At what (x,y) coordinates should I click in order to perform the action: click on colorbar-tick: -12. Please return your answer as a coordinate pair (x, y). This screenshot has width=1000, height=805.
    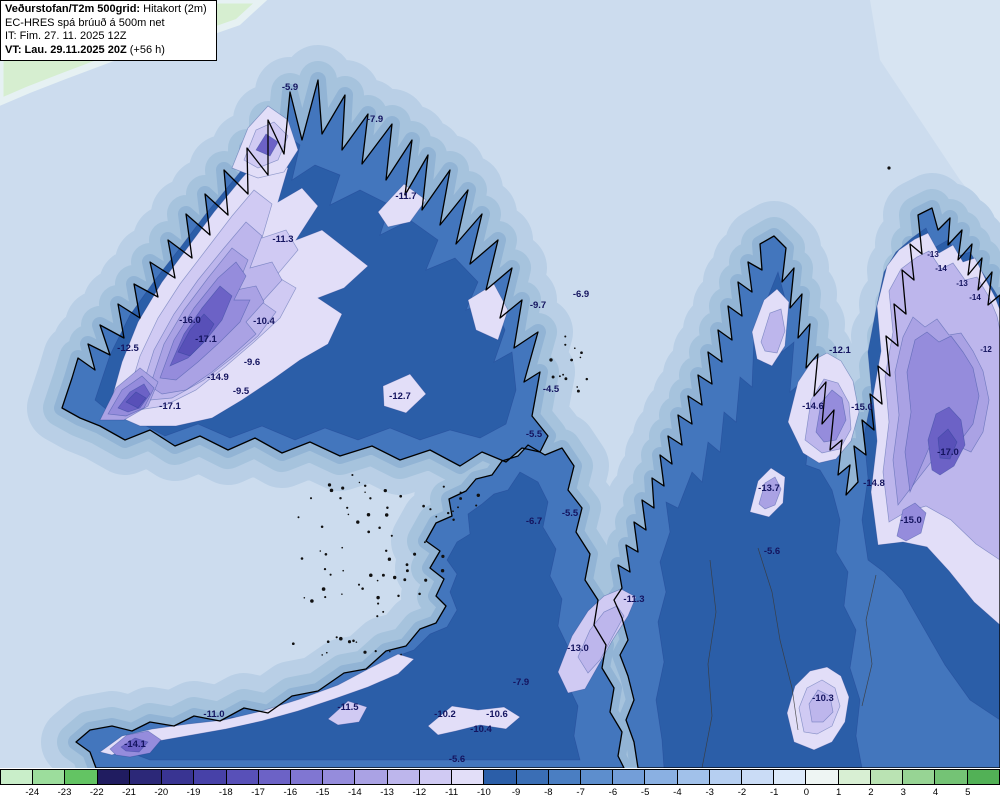
    Looking at the image, I should click on (419, 792).